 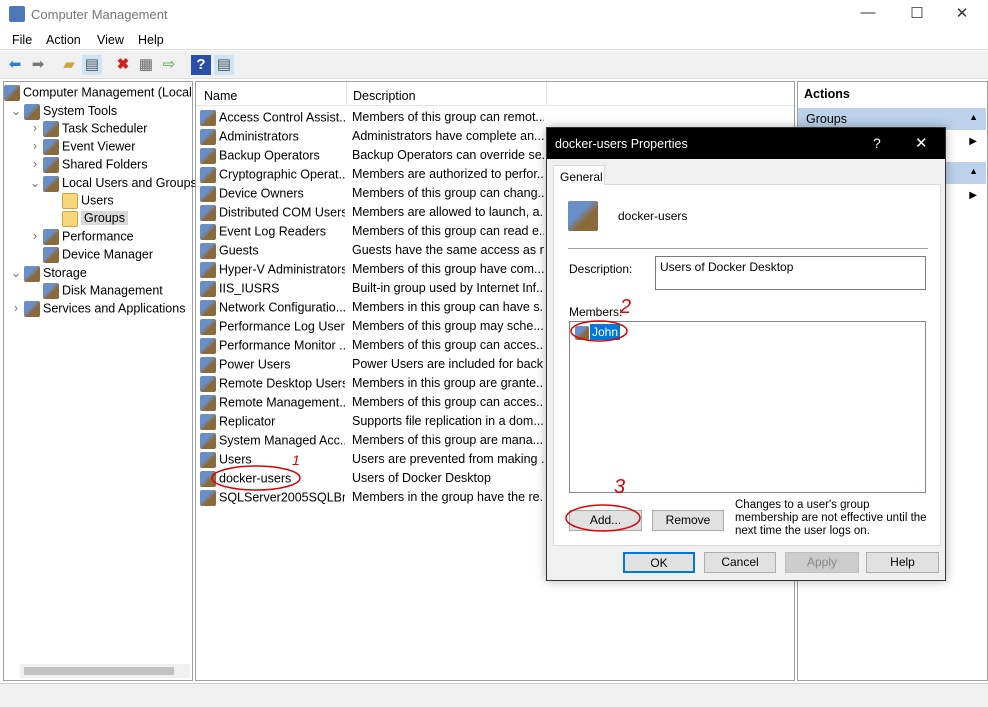 I want to click on group-name-cell: Guests, so click(x=272, y=251).